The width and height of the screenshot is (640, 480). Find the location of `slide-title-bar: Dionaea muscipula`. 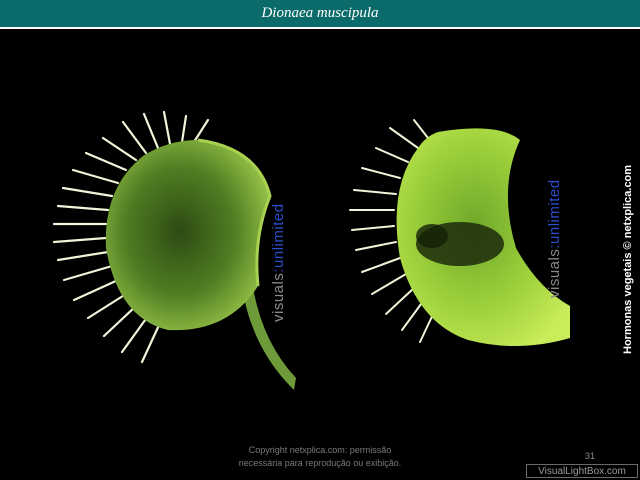

slide-title-bar: Dionaea muscipula is located at coordinates (320, 14).